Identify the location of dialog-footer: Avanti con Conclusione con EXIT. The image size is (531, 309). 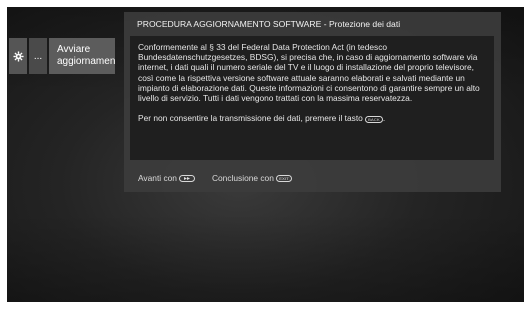
(215, 178).